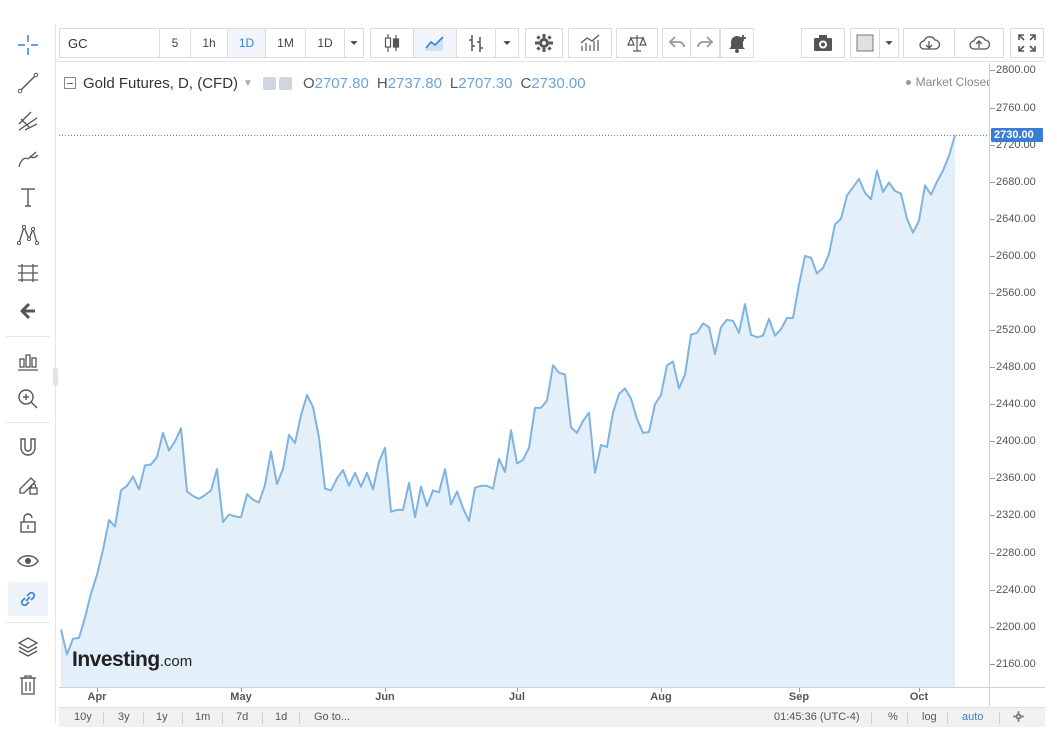  What do you see at coordinates (269, 83) in the screenshot?
I see `legend-visibility-icon` at bounding box center [269, 83].